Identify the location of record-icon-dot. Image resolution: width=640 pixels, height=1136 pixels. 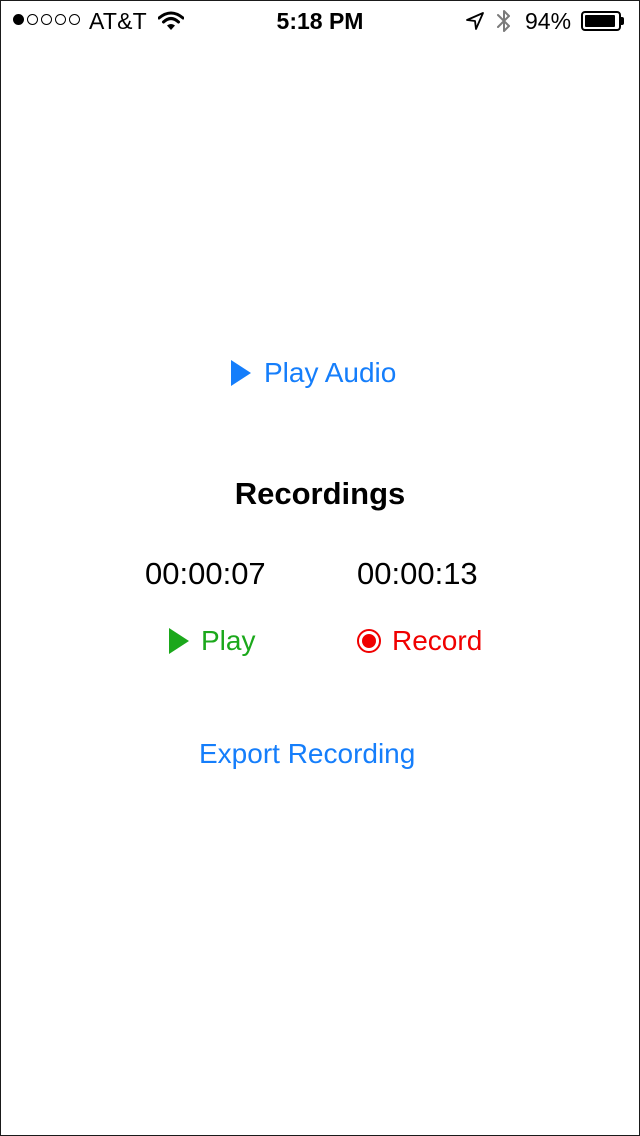
(369, 641).